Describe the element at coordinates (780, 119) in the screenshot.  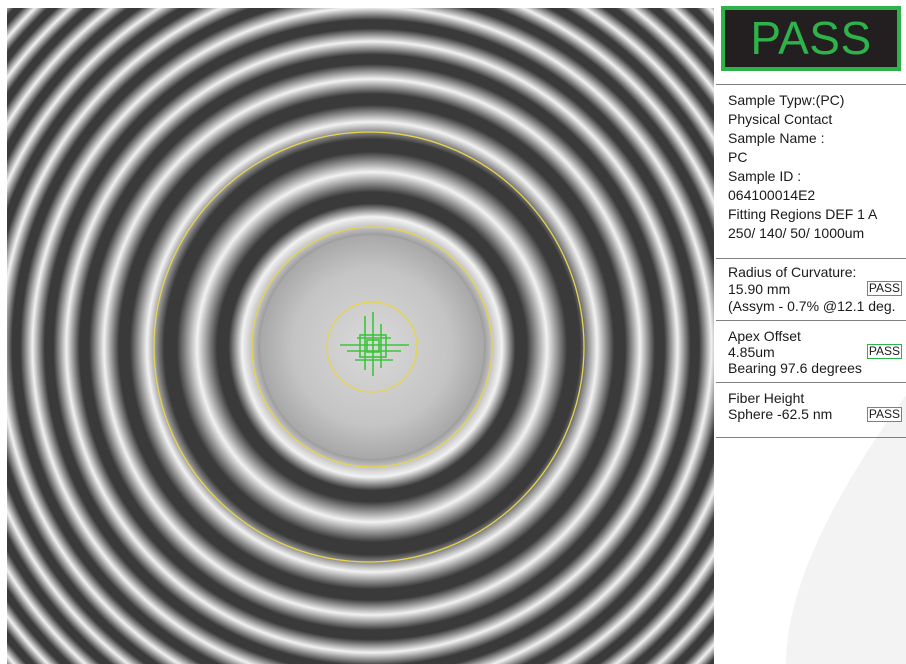
I see `sample-type-value: Physical Contact` at that location.